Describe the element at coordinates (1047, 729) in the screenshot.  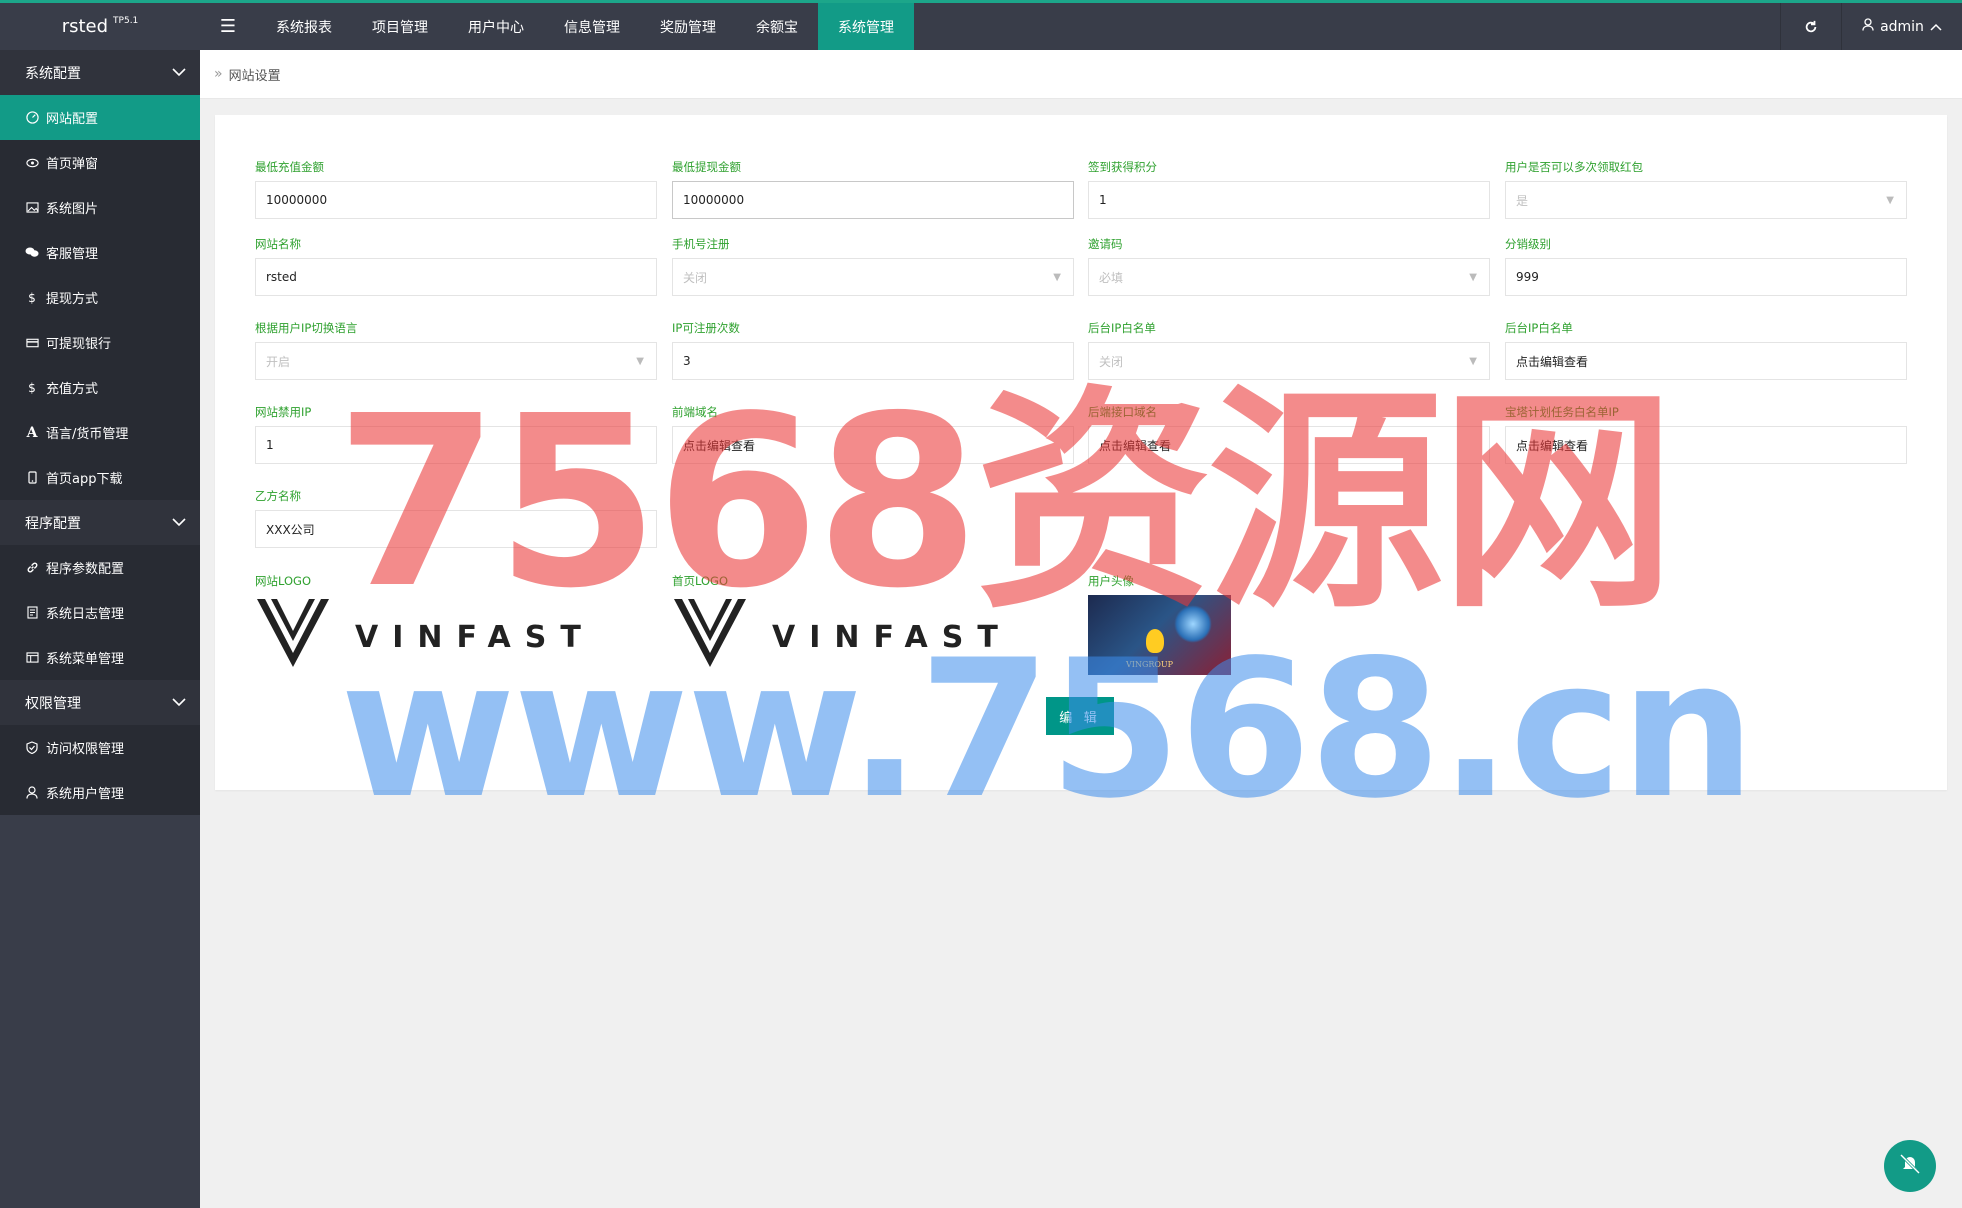
I see `watermark-text-bottom: www.7568.cn` at that location.